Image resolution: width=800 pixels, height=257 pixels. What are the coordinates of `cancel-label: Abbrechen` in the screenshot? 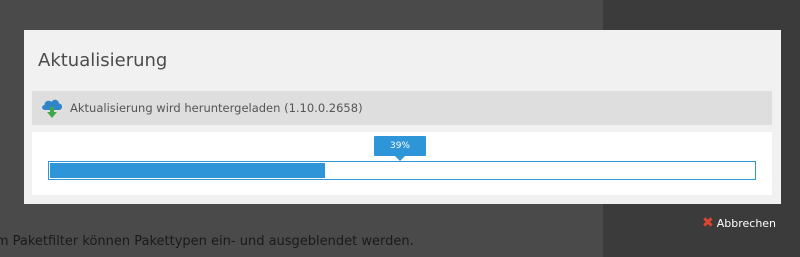 It's located at (746, 223).